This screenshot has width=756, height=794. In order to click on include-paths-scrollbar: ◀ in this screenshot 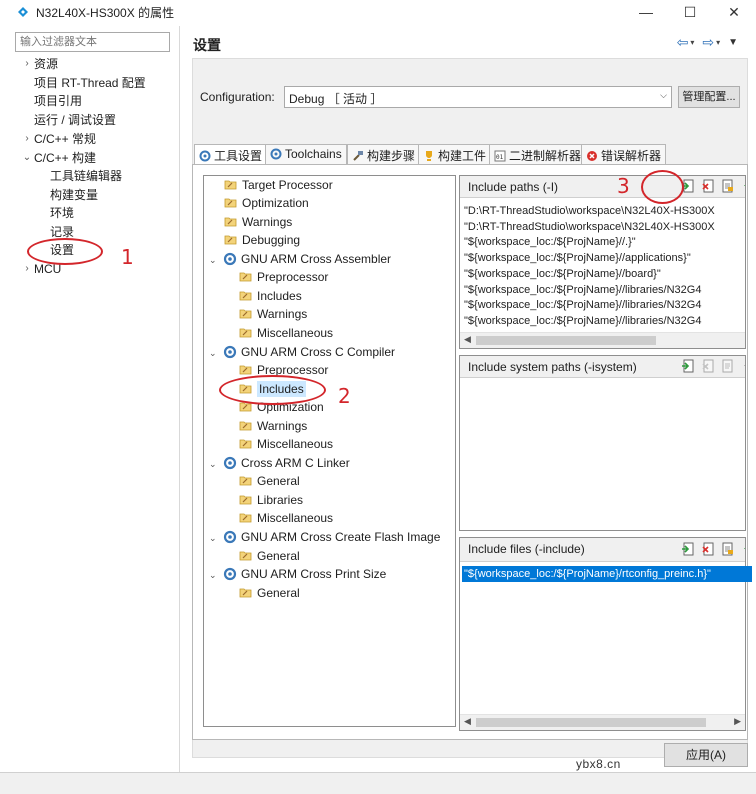, I will do `click(602, 340)`.